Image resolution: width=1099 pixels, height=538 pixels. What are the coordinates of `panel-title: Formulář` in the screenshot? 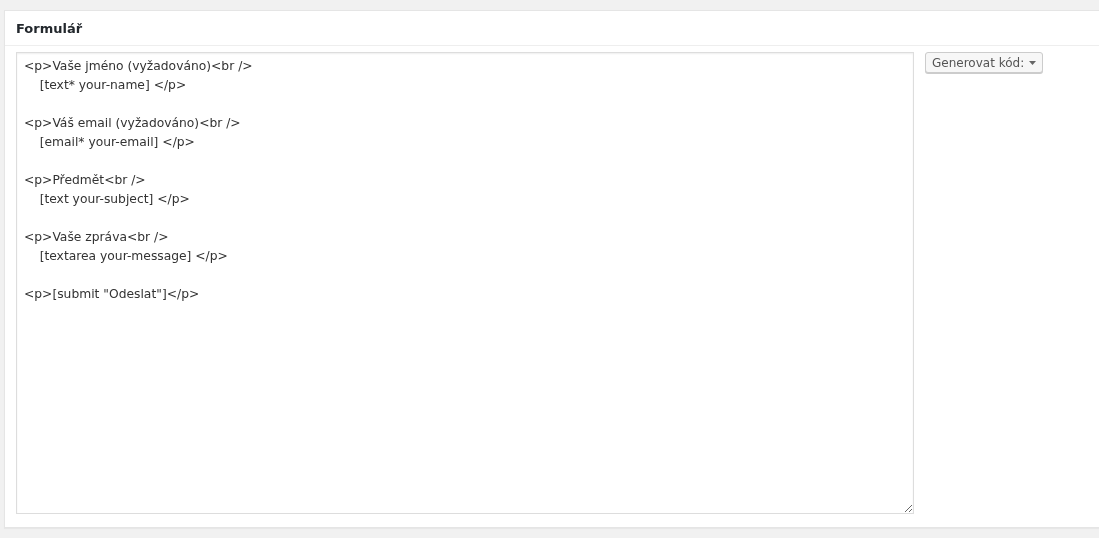 It's located at (49, 28).